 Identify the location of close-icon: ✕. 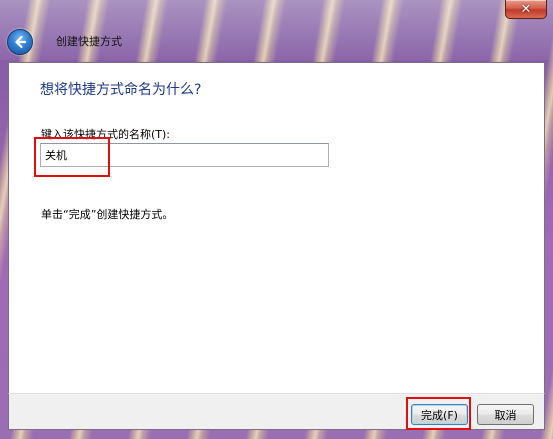
(526, 9).